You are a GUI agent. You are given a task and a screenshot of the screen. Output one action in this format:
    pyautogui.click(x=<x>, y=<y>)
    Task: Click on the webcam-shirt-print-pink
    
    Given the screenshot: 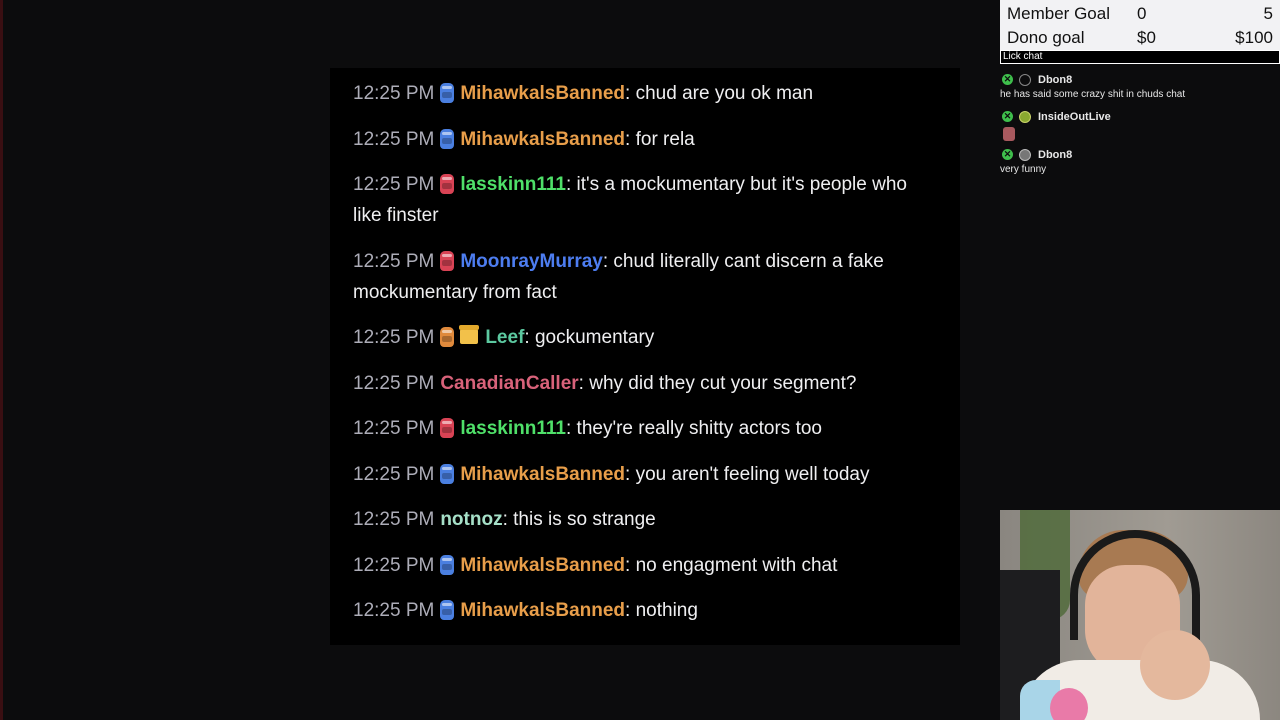 What is the action you would take?
    pyautogui.click(x=1069, y=704)
    